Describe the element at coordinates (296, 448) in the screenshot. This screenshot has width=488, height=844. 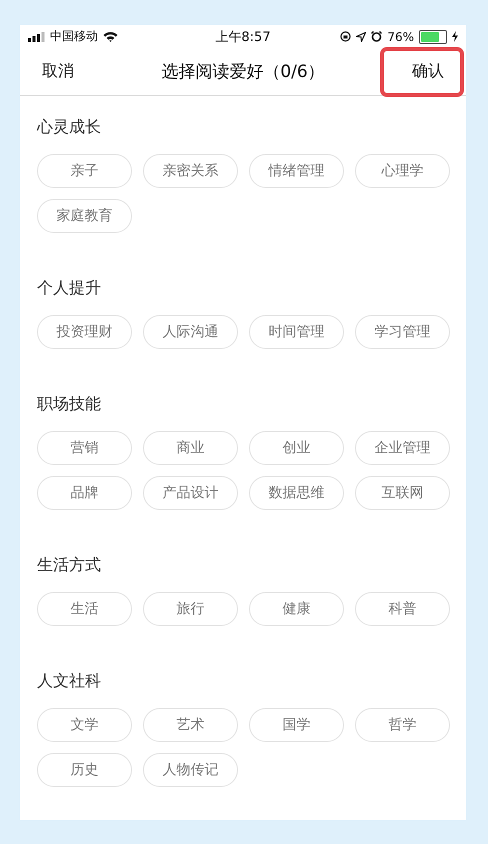
I see `interest-tag: 创业` at that location.